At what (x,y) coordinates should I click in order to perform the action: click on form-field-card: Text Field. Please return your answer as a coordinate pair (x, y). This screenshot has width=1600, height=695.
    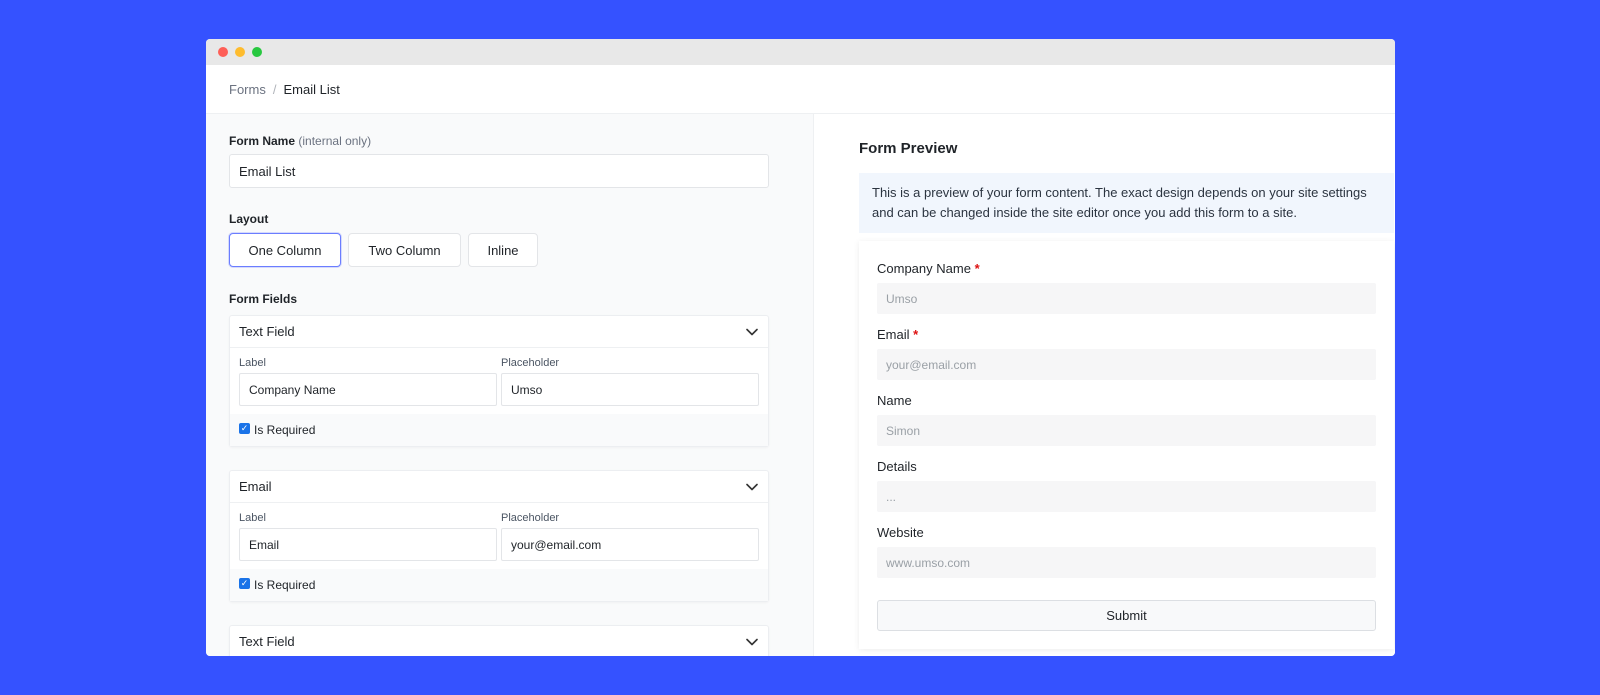
    Looking at the image, I should click on (499, 640).